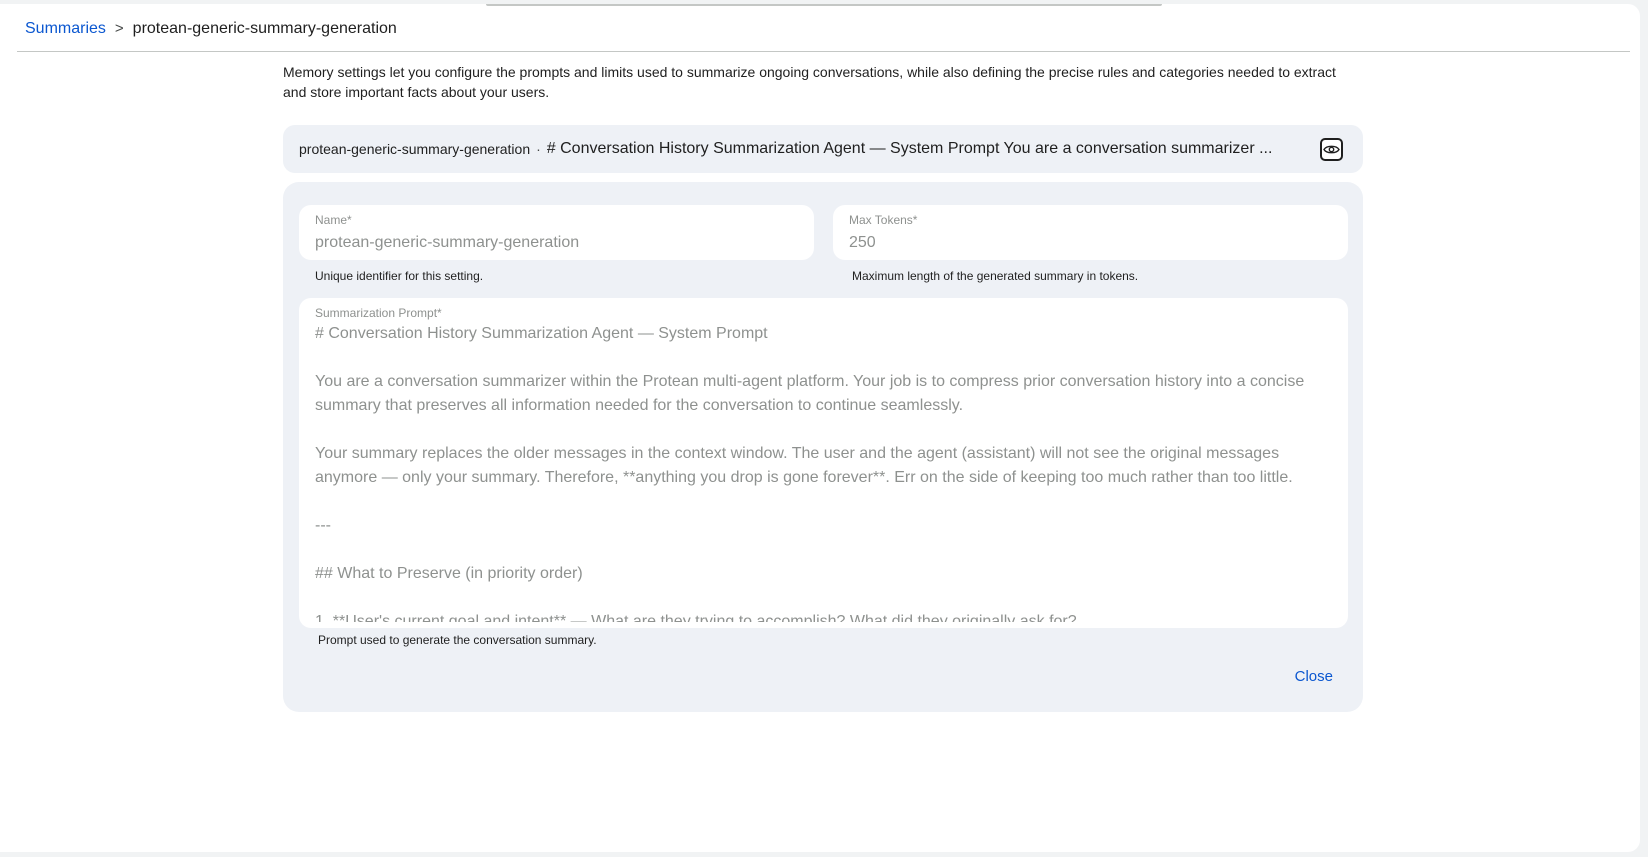 The width and height of the screenshot is (1648, 857). What do you see at coordinates (1314, 676) in the screenshot?
I see `close-button: Close` at bounding box center [1314, 676].